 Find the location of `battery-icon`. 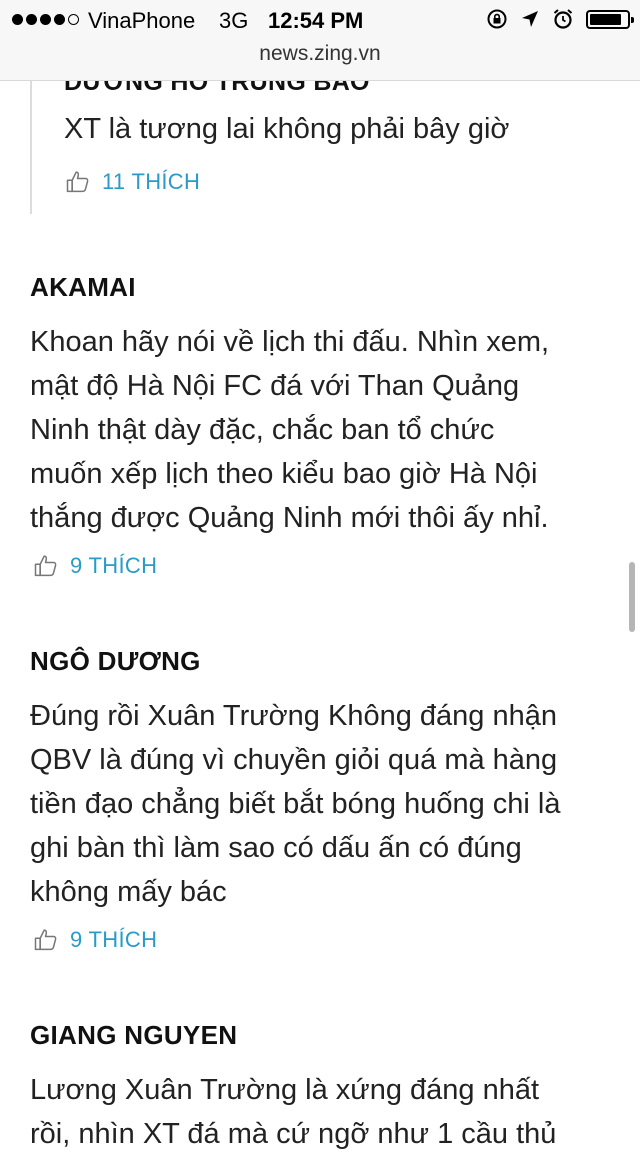

battery-icon is located at coordinates (610, 19).